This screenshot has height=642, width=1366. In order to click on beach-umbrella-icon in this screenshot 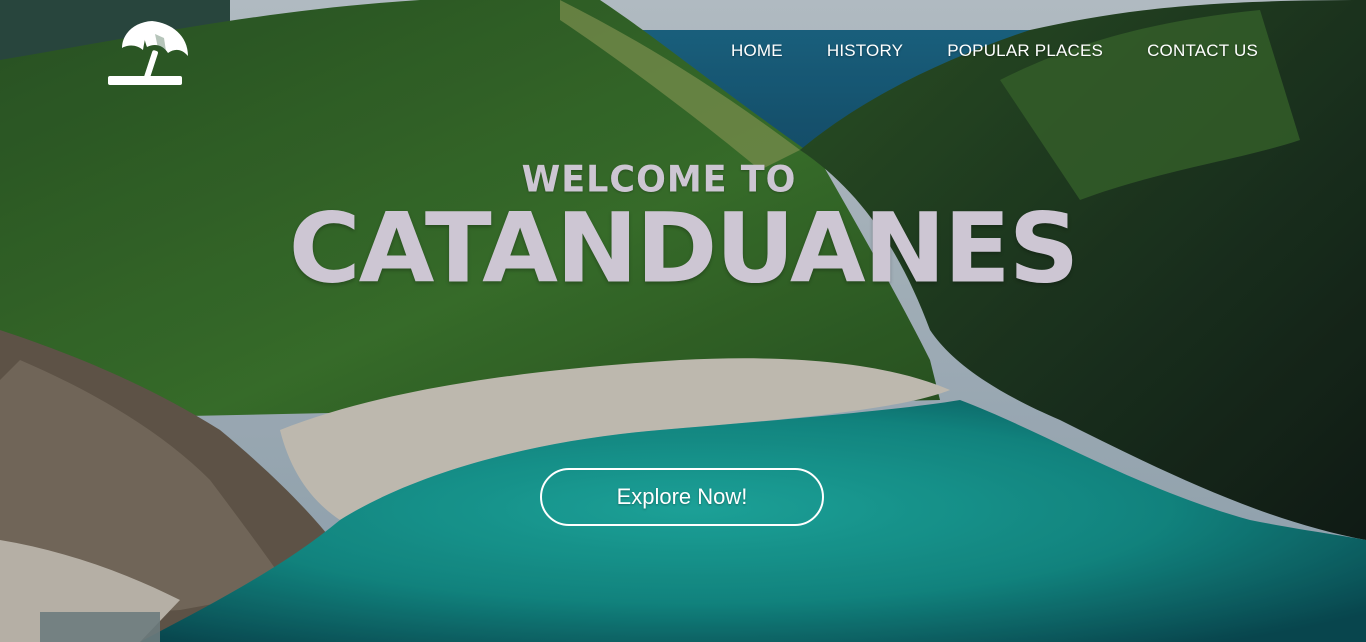, I will do `click(149, 53)`.